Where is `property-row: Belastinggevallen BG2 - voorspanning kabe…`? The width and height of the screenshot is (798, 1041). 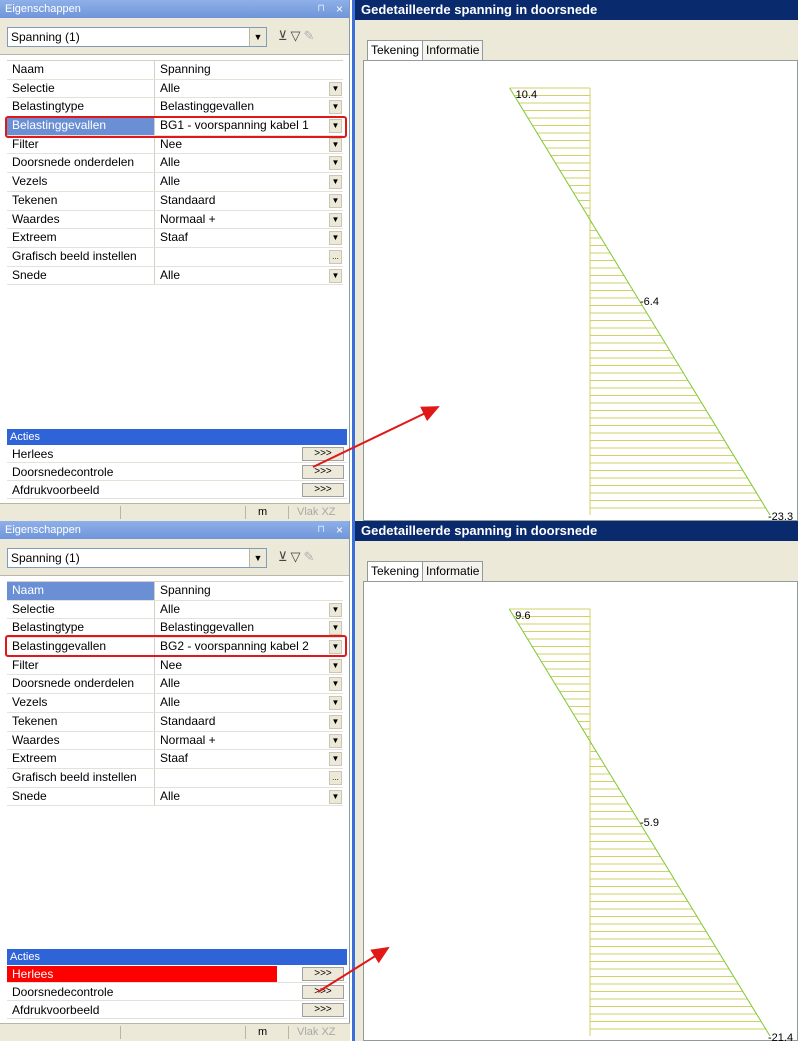 property-row: Belastinggevallen BG2 - voorspanning kabe… is located at coordinates (175, 647).